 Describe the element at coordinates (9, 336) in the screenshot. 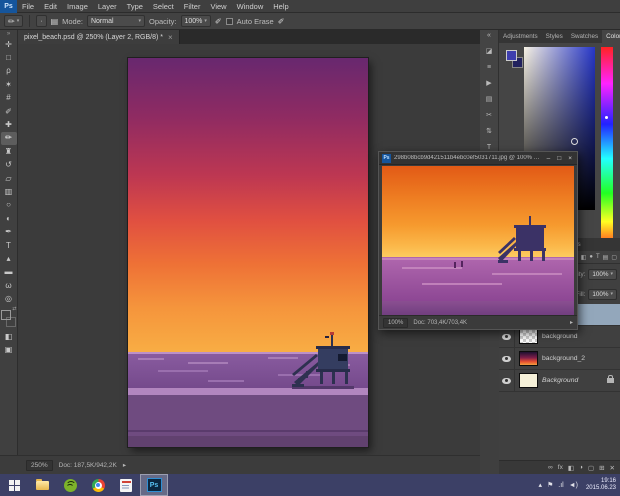

I see `quick-mask-button: ◧` at that location.